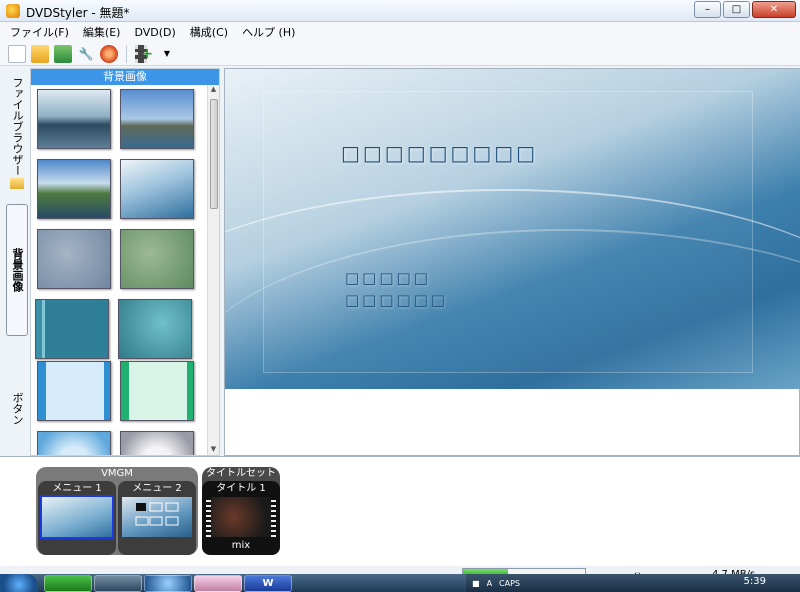 The height and width of the screenshot is (592, 800). Describe the element at coordinates (74, 119) in the screenshot. I see `thumbnail-sea` at that location.